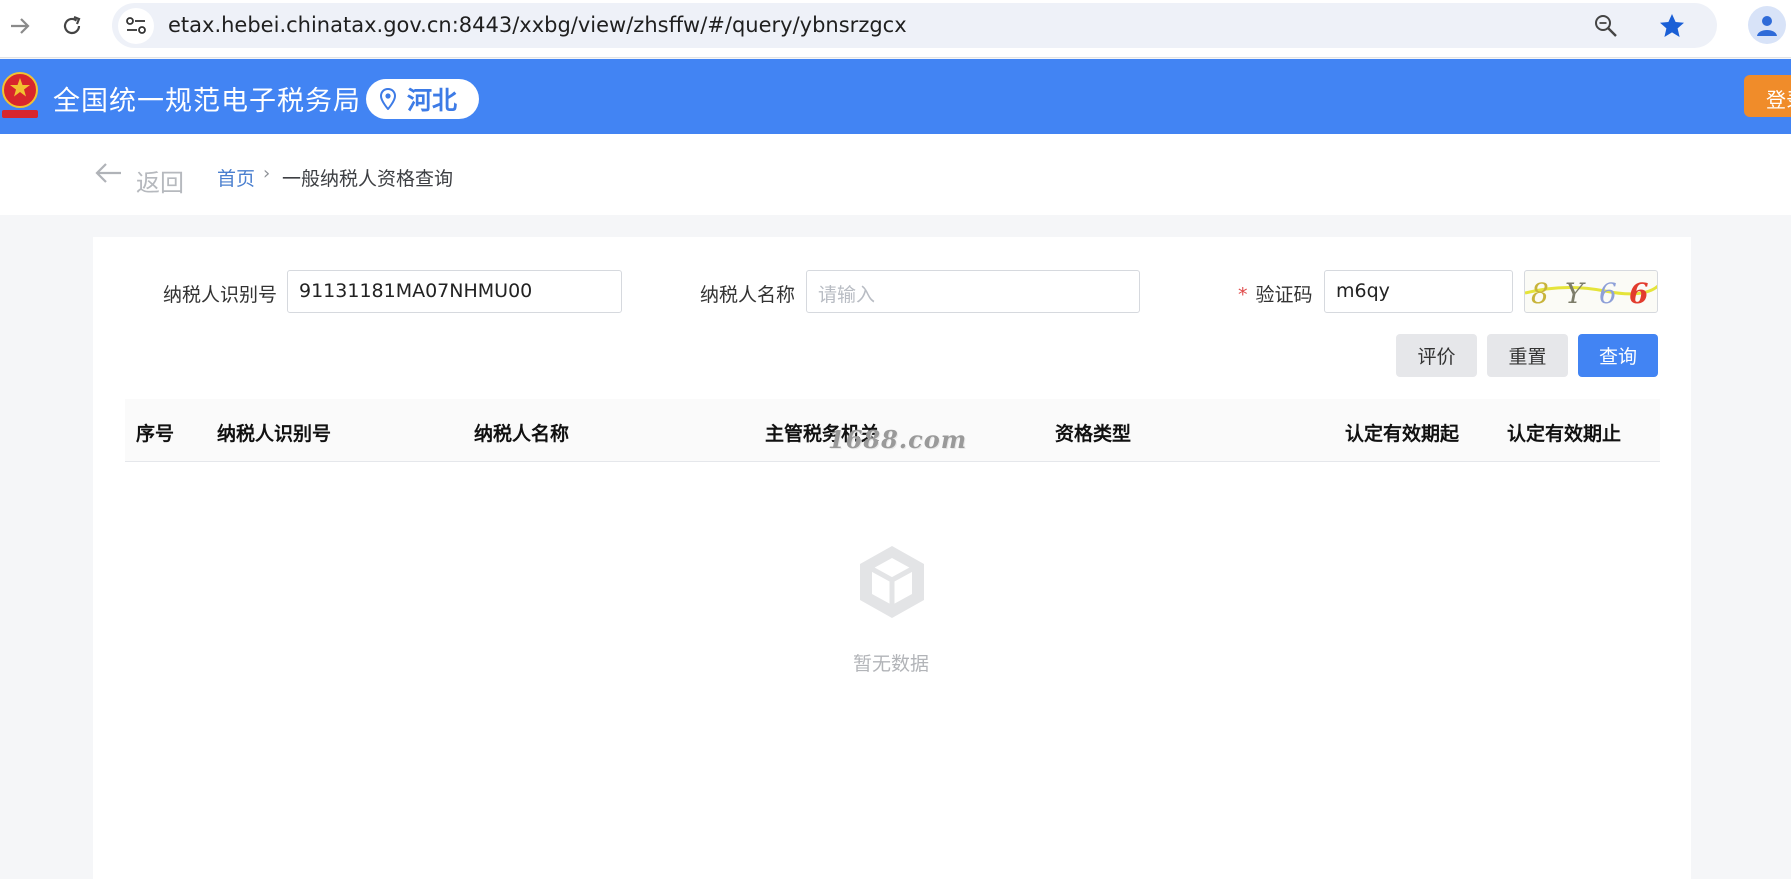  What do you see at coordinates (1527, 355) in the screenshot?
I see `reset-button: 重置` at bounding box center [1527, 355].